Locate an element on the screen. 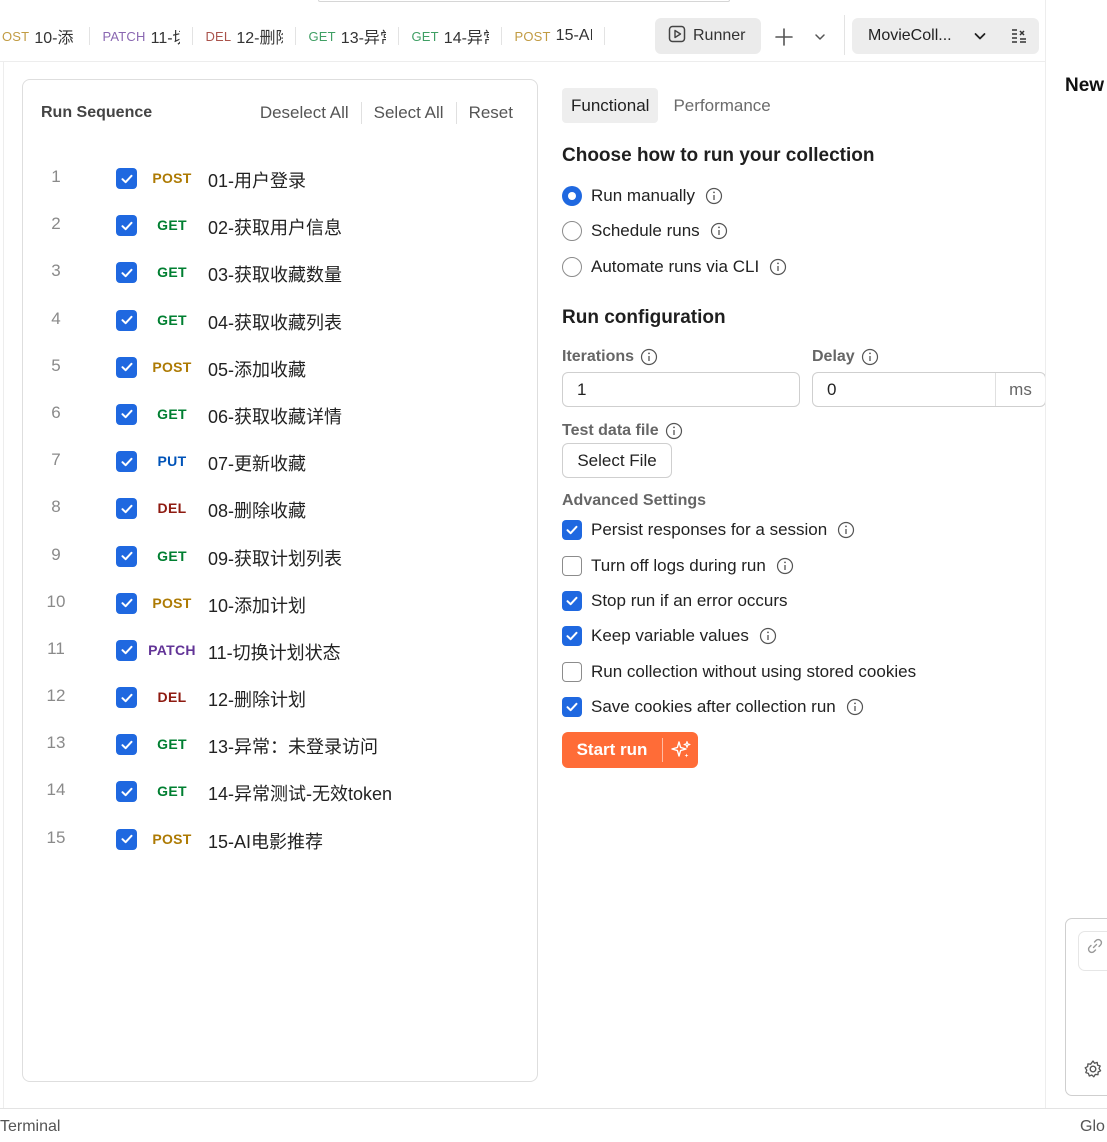  request-tab: OST 10-添 is located at coordinates (39, 36).